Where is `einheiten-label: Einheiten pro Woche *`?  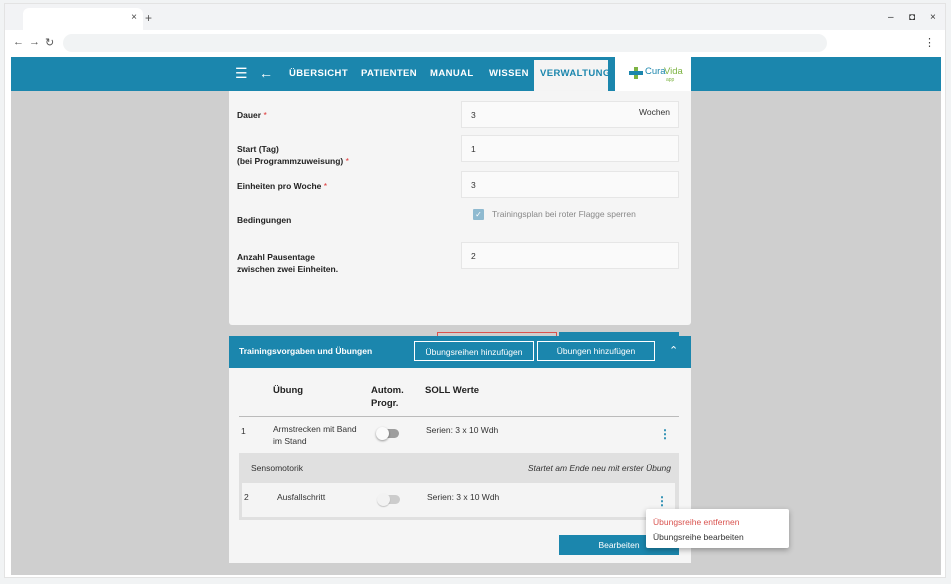 einheiten-label: Einheiten pro Woche * is located at coordinates (282, 186).